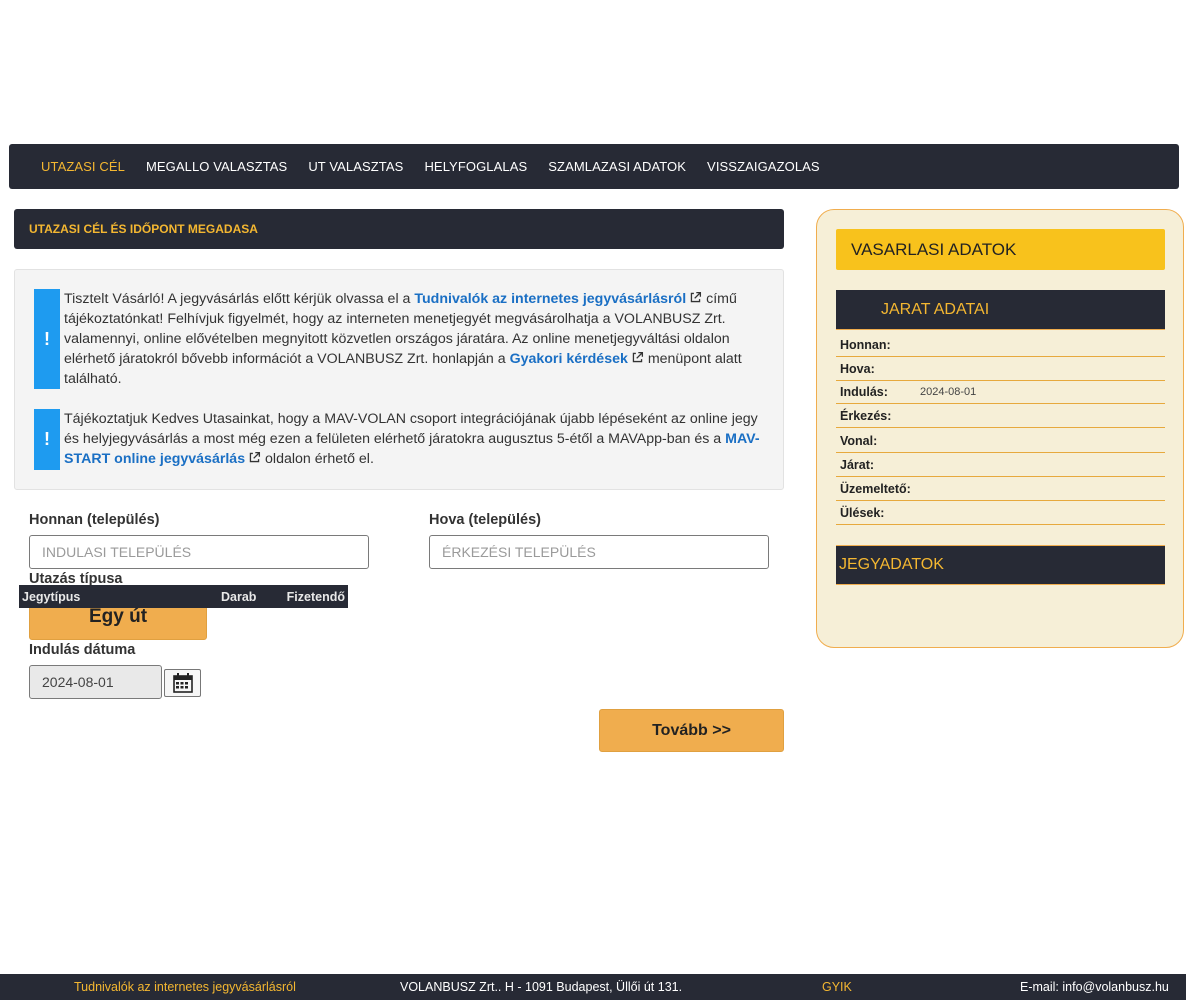  Describe the element at coordinates (51, 596) in the screenshot. I see `ticket-col-type: Jegytípus` at that location.